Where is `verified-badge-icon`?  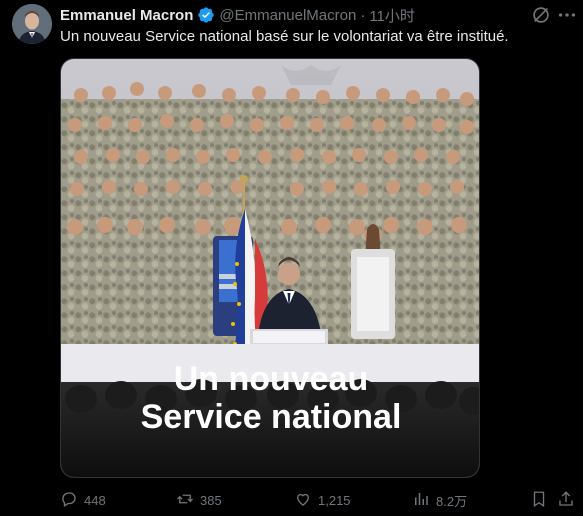
verified-badge-icon is located at coordinates (206, 15).